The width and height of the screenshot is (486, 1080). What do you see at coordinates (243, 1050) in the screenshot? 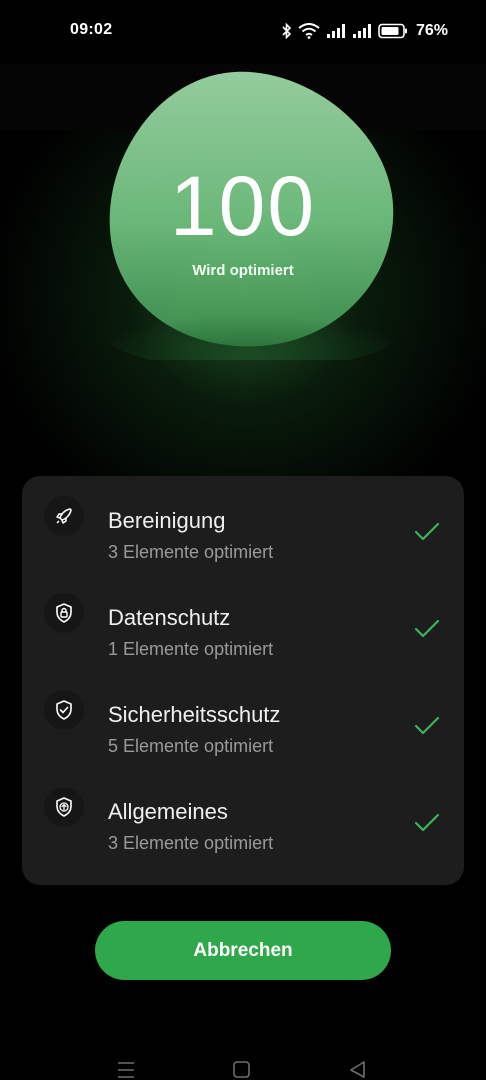
I see `navigation-bar` at bounding box center [243, 1050].